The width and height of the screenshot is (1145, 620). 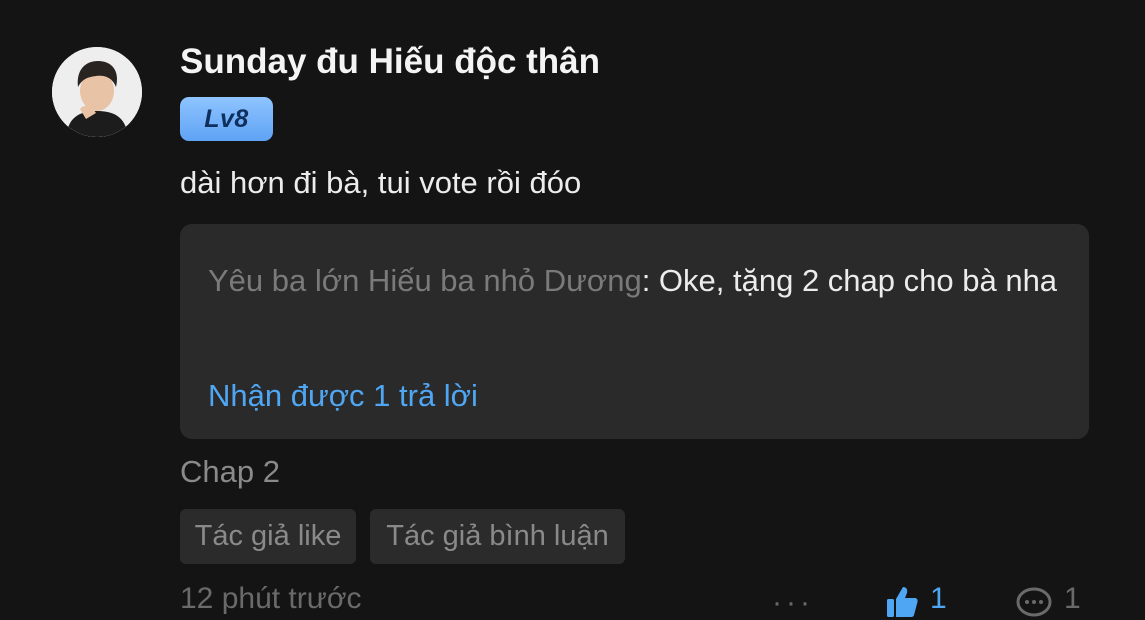 What do you see at coordinates (854, 280) in the screenshot?
I see `reply-text: Oke, tặng 2 chap cho bà nha` at bounding box center [854, 280].